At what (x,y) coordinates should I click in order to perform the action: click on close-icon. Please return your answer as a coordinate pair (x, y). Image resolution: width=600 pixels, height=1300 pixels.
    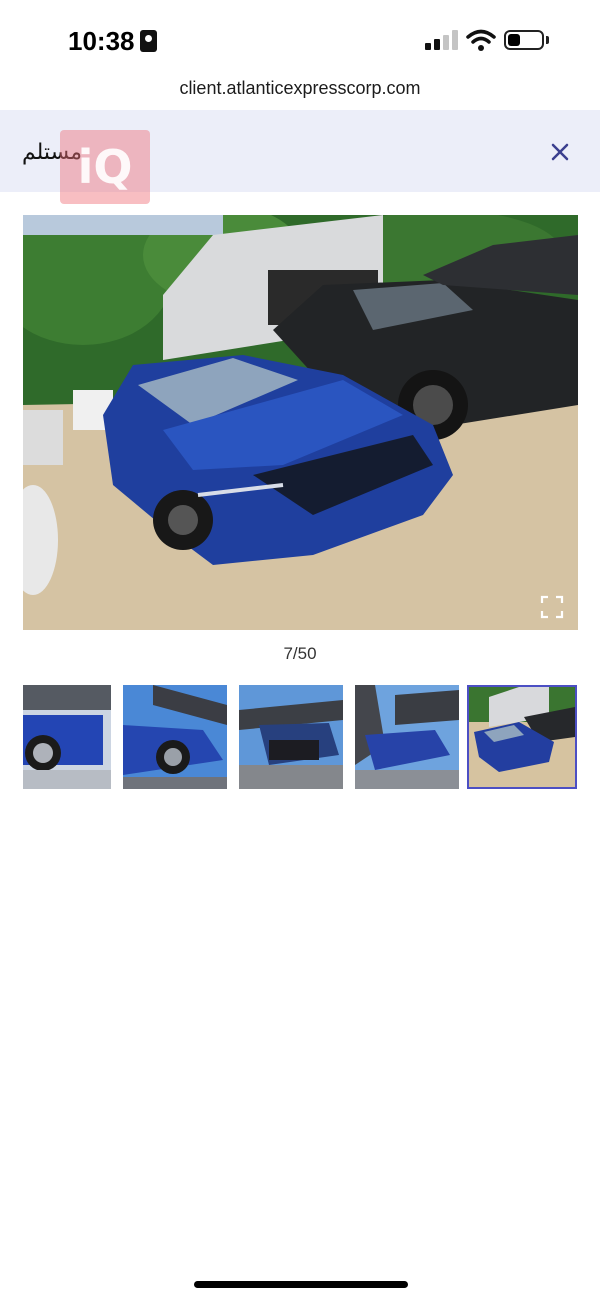
    Looking at the image, I should click on (560, 152).